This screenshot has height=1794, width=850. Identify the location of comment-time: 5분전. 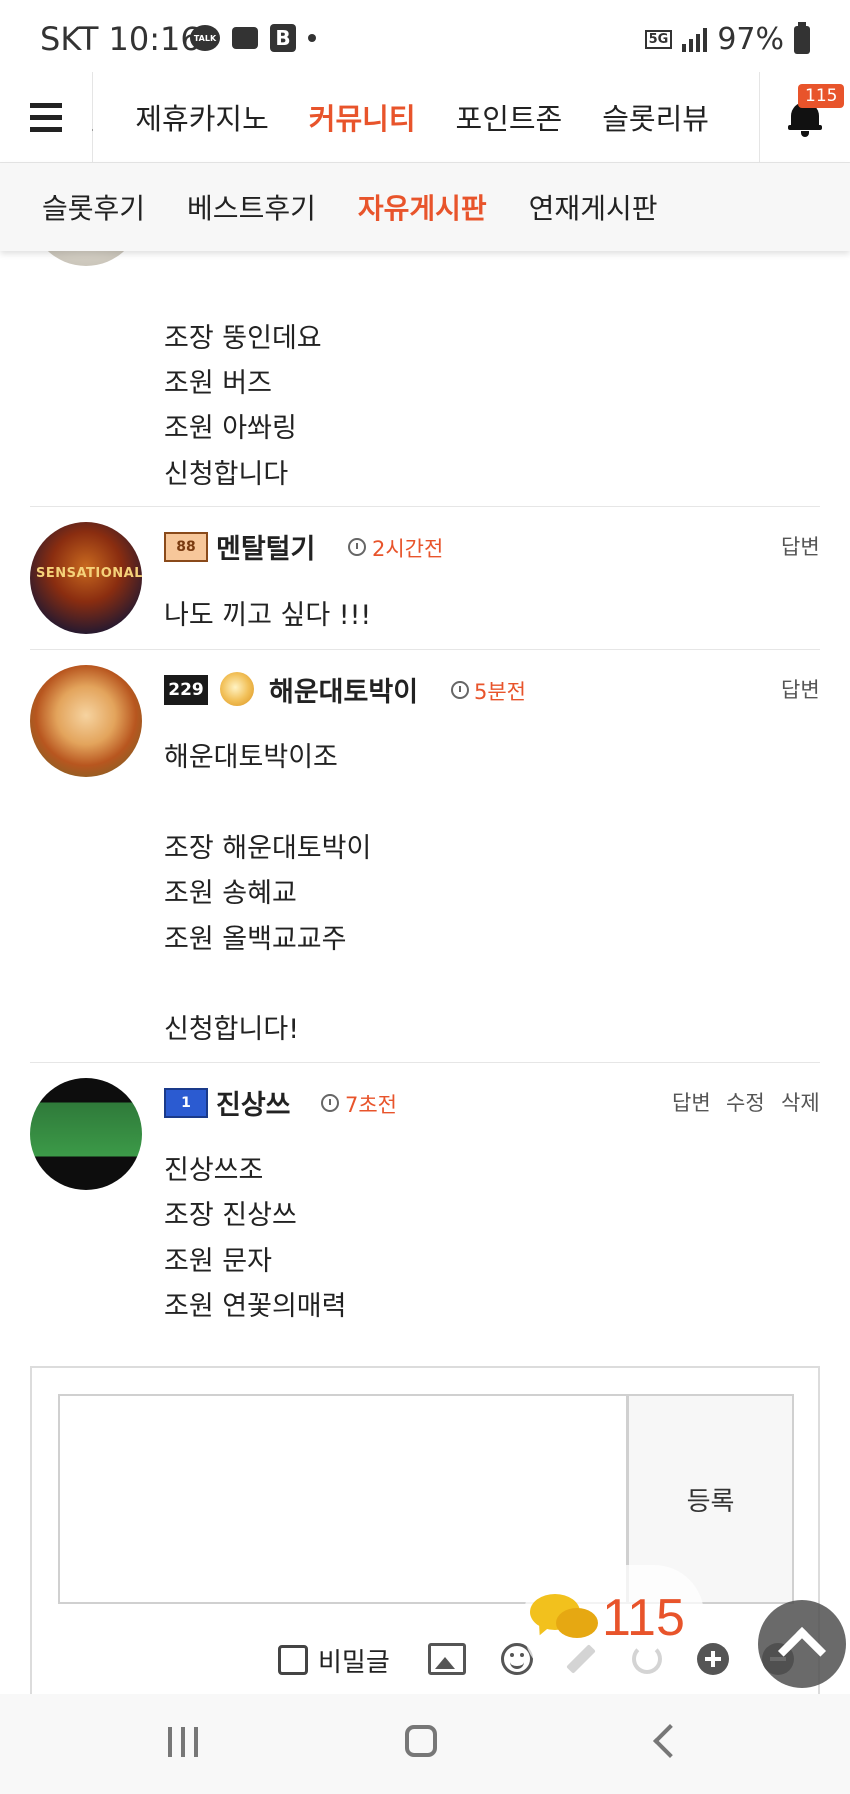
(500, 692).